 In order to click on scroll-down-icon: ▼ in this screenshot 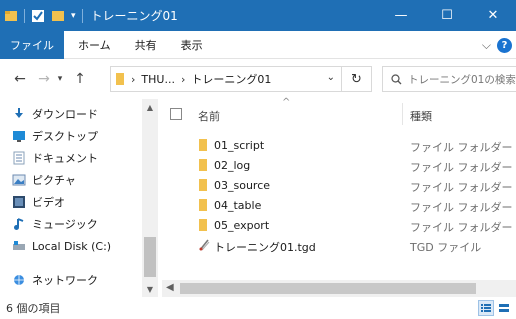, I will do `click(150, 289)`.